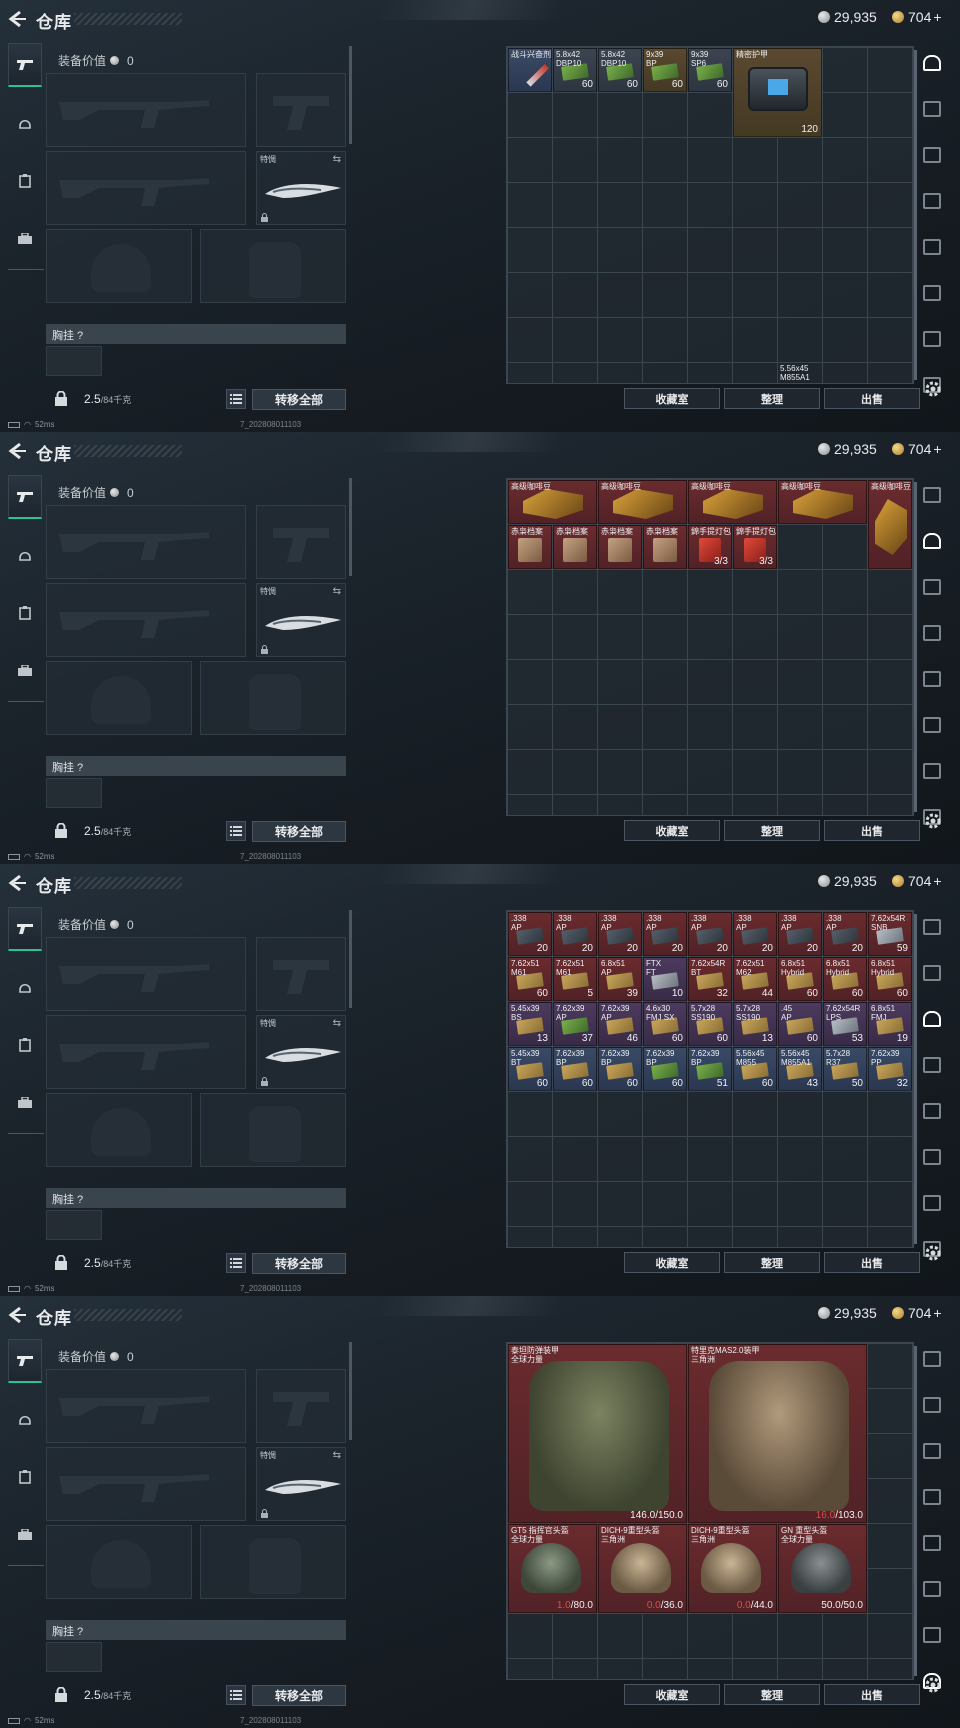 This screenshot has width=960, height=1728. Describe the element at coordinates (890, 1024) in the screenshot. I see `stash-item: 6.8x51 FMJ 19` at that location.